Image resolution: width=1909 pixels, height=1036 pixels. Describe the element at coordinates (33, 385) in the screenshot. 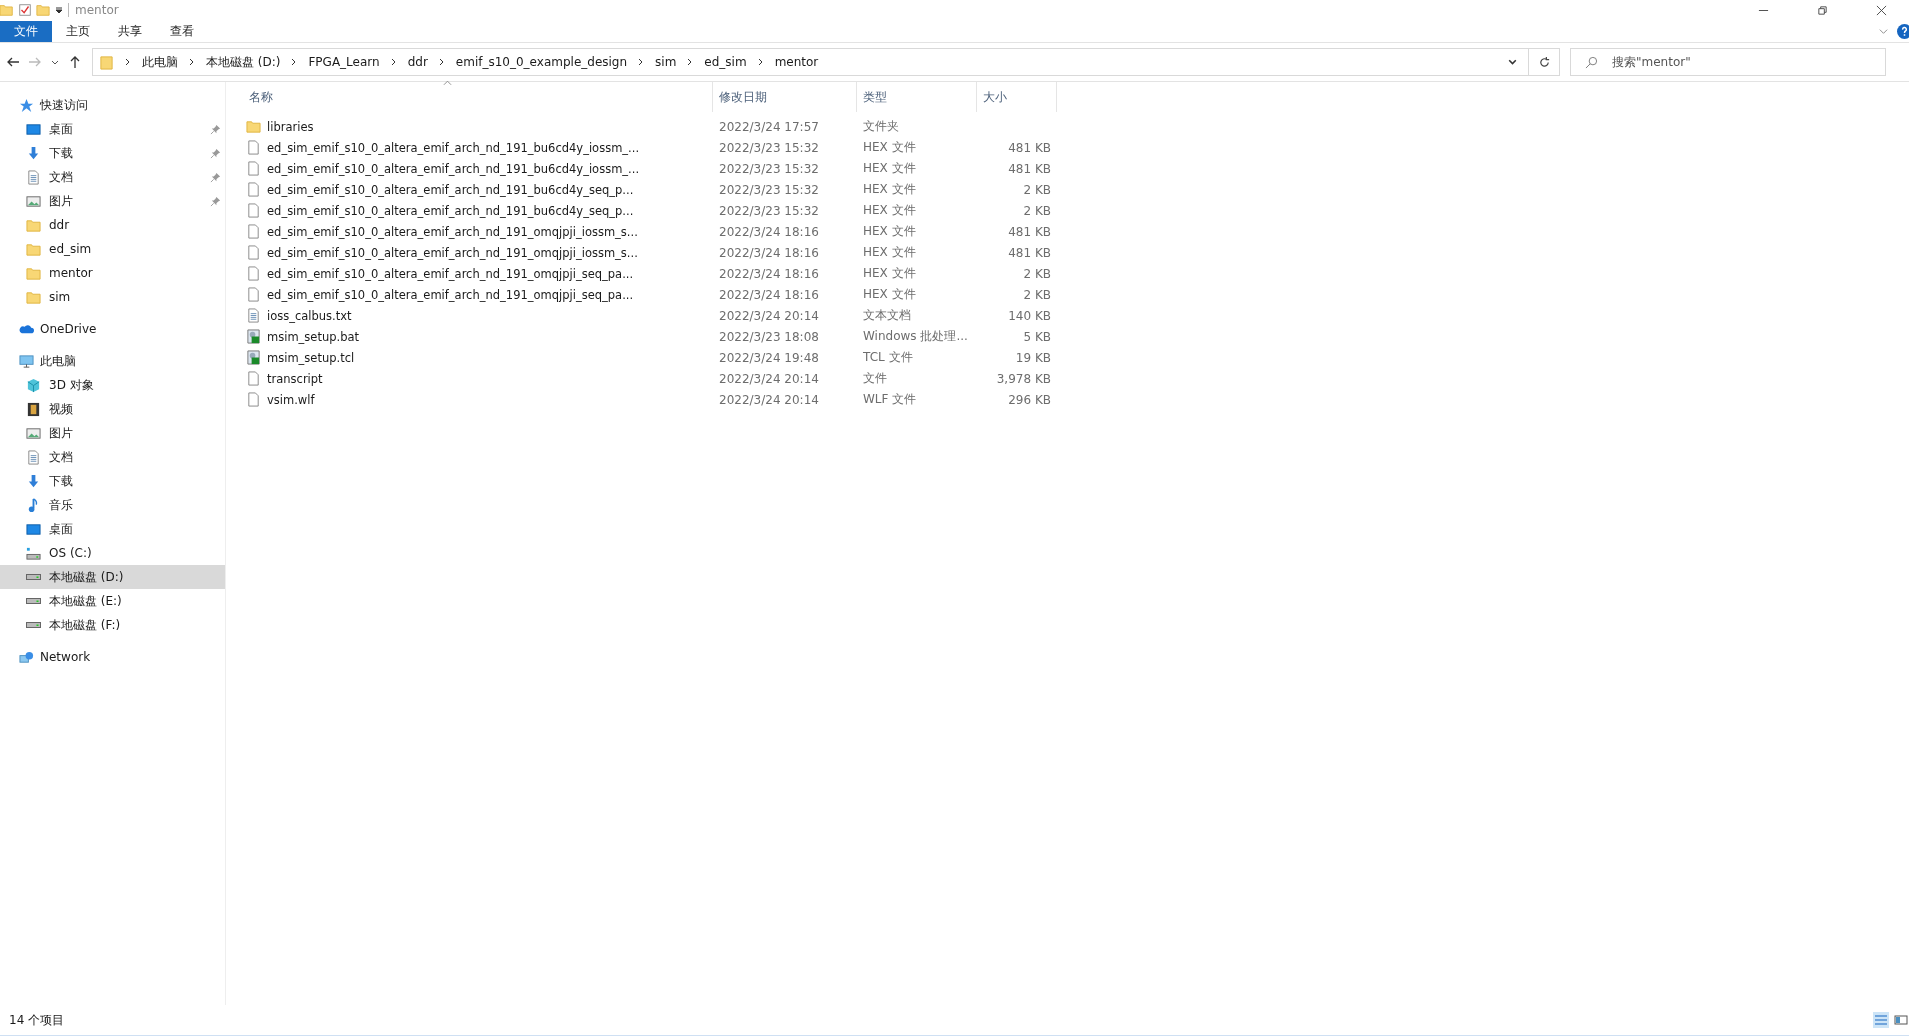

I see `cube-icon` at that location.